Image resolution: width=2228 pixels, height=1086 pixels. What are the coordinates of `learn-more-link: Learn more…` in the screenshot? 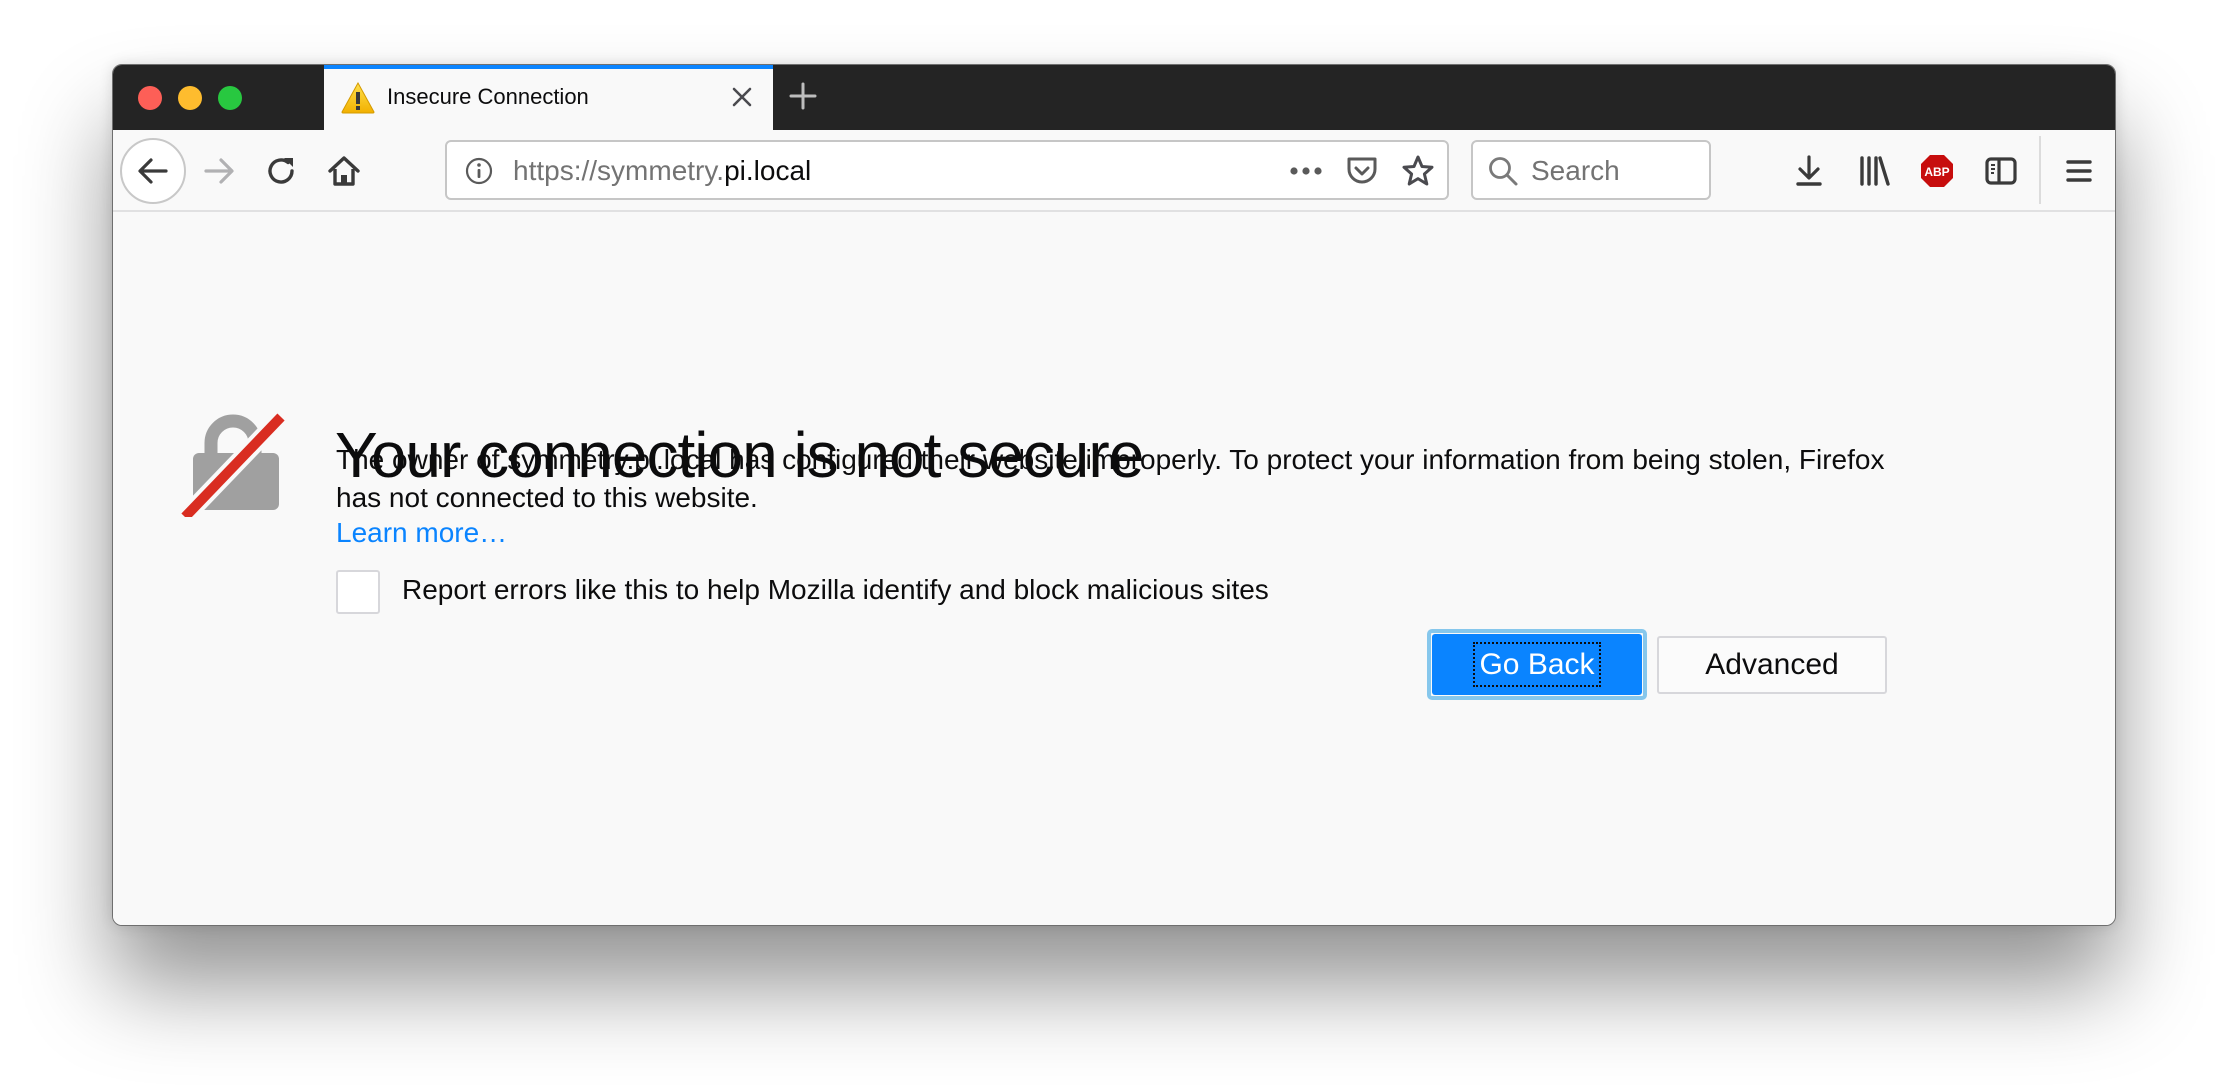 It's located at (421, 533).